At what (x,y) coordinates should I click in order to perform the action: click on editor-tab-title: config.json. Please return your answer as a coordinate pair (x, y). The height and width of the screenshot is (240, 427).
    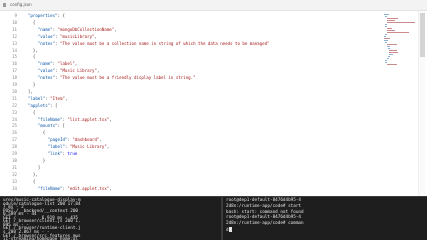
    Looking at the image, I should click on (21, 4).